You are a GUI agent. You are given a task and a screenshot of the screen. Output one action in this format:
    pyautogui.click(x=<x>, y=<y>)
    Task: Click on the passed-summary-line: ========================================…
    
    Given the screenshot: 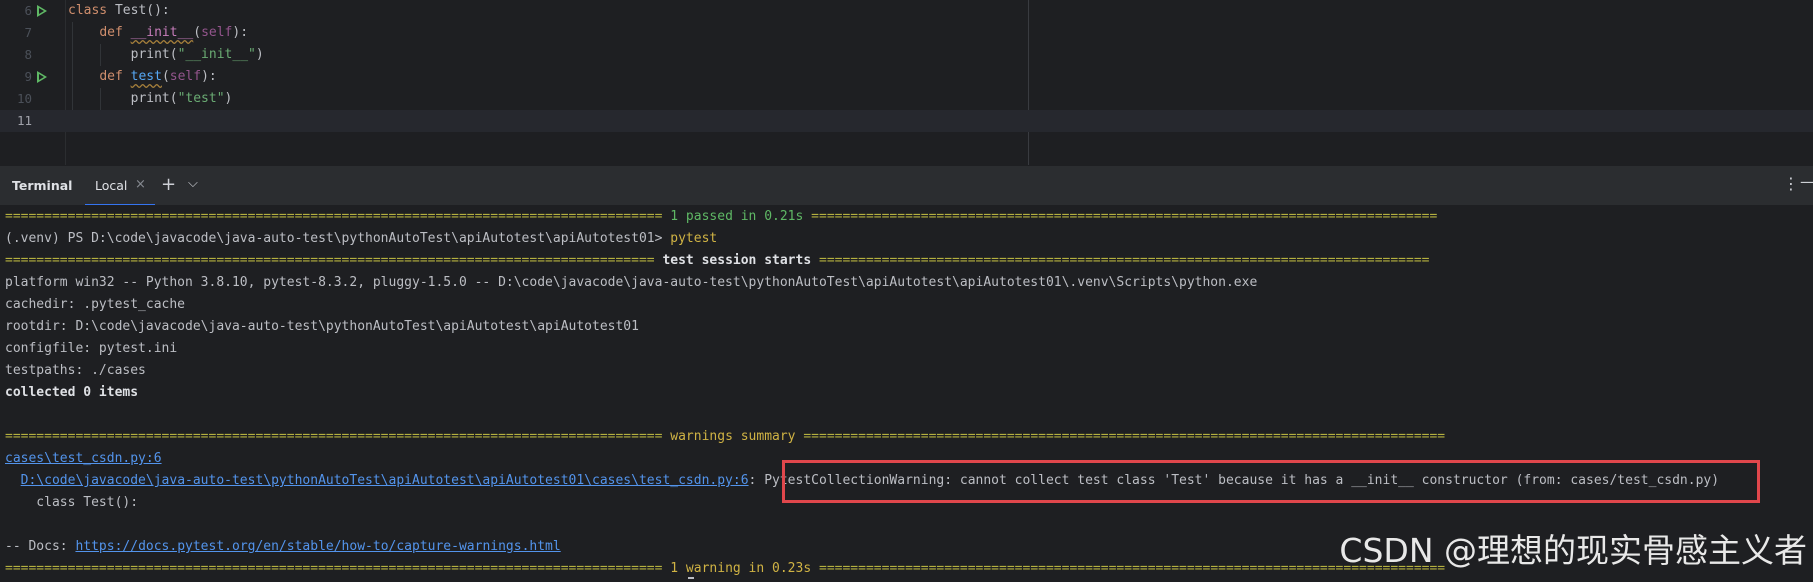 What is the action you would take?
    pyautogui.click(x=721, y=216)
    